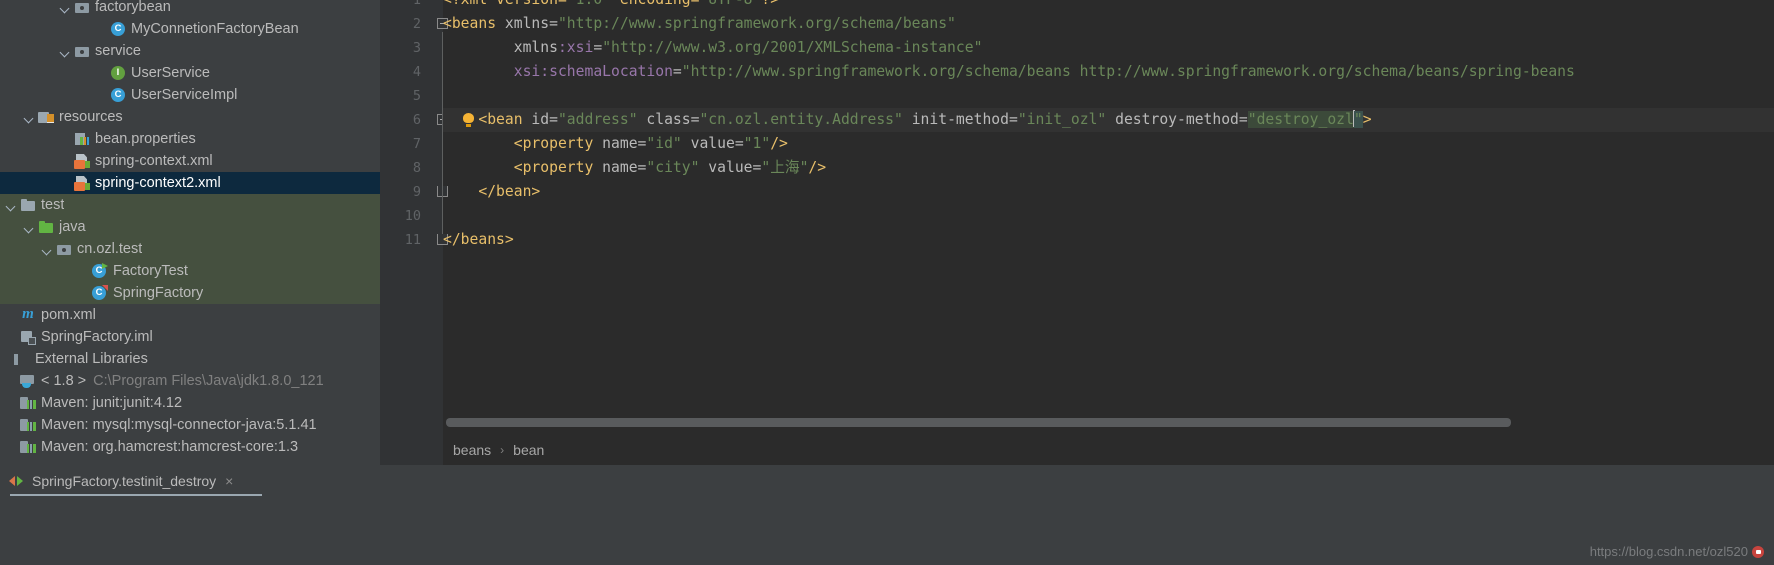 This screenshot has width=1774, height=565. What do you see at coordinates (730, 4) in the screenshot?
I see `code-token: "UTF-8"` at bounding box center [730, 4].